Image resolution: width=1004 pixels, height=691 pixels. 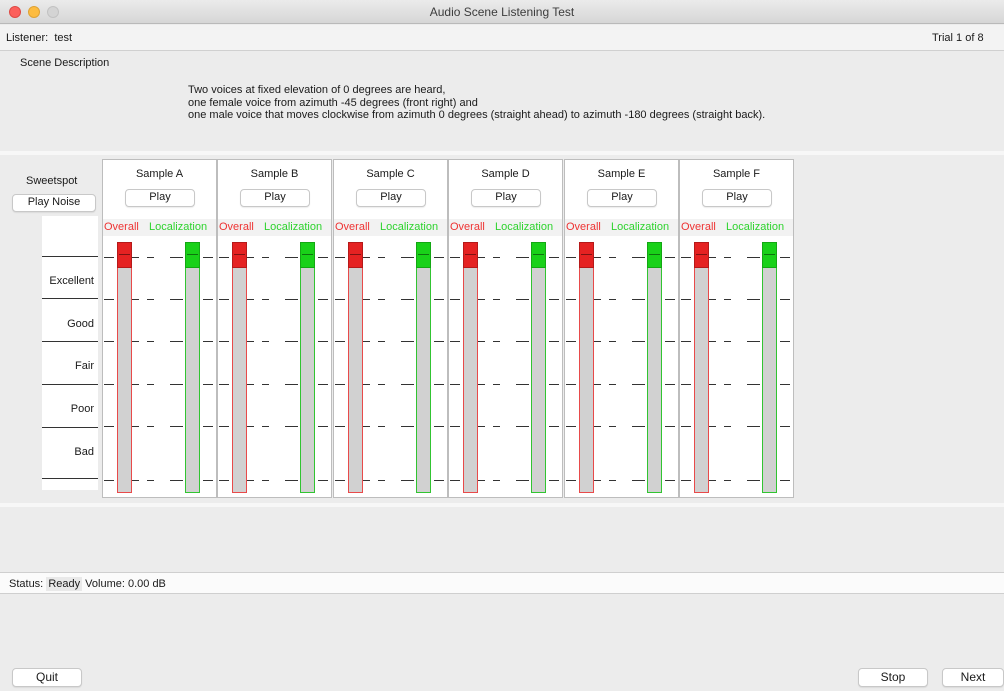 What do you see at coordinates (502, 505) in the screenshot?
I see `section-divider` at bounding box center [502, 505].